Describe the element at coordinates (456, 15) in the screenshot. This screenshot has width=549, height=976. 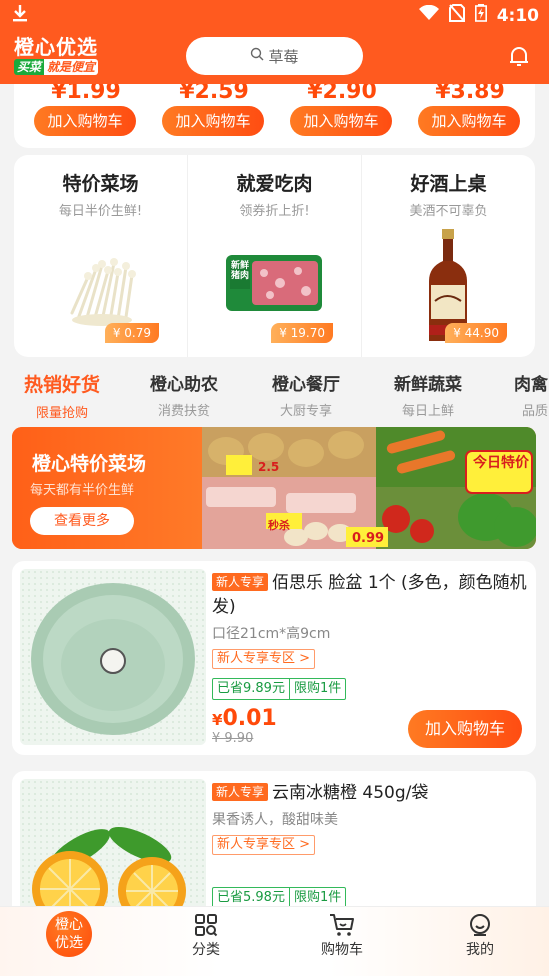
I see `no-sim-icon` at that location.